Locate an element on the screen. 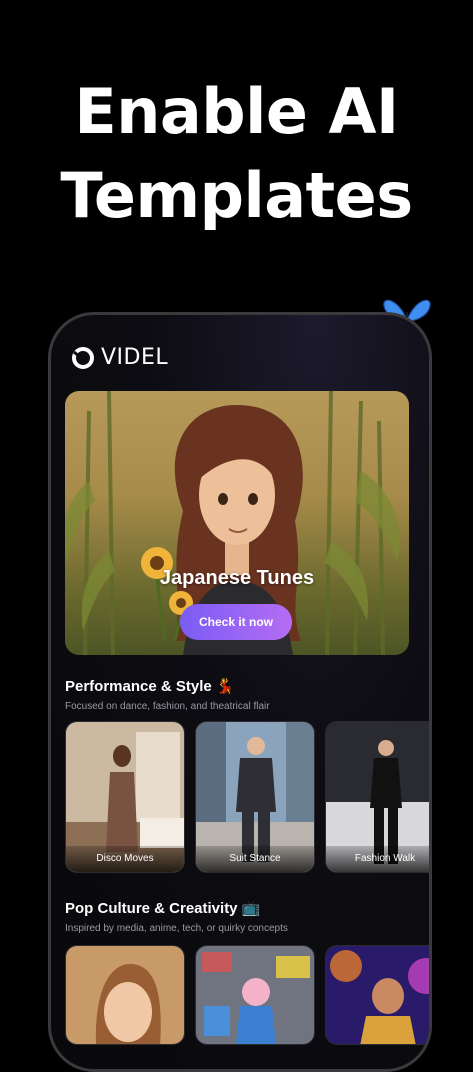 This screenshot has width=473, height=1072. template-card-suit-stance: Suit Stance is located at coordinates (255, 797).